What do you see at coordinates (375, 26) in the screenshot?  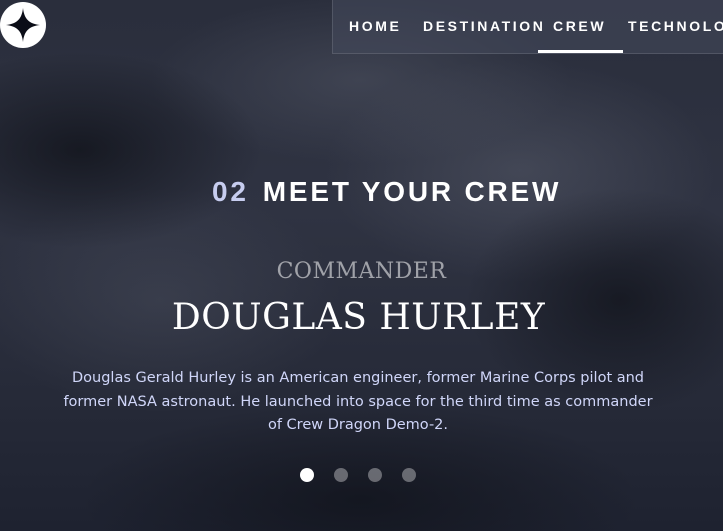 I see `nav-home: HOME` at bounding box center [375, 26].